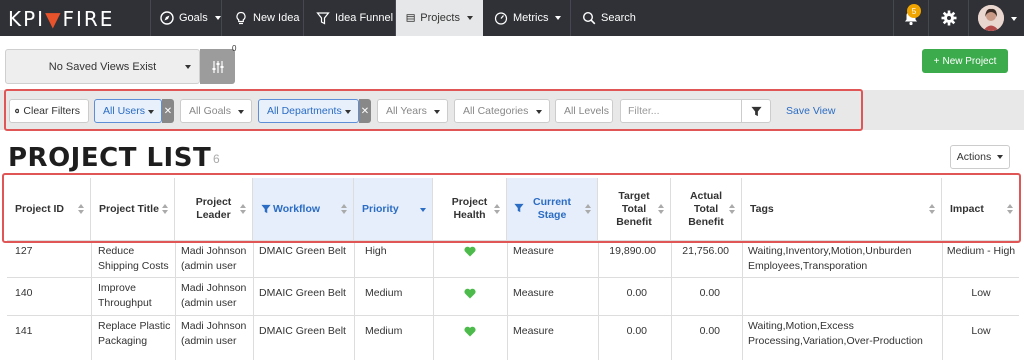 The width and height of the screenshot is (1024, 360). What do you see at coordinates (410, 18) in the screenshot?
I see `projects-icon` at bounding box center [410, 18].